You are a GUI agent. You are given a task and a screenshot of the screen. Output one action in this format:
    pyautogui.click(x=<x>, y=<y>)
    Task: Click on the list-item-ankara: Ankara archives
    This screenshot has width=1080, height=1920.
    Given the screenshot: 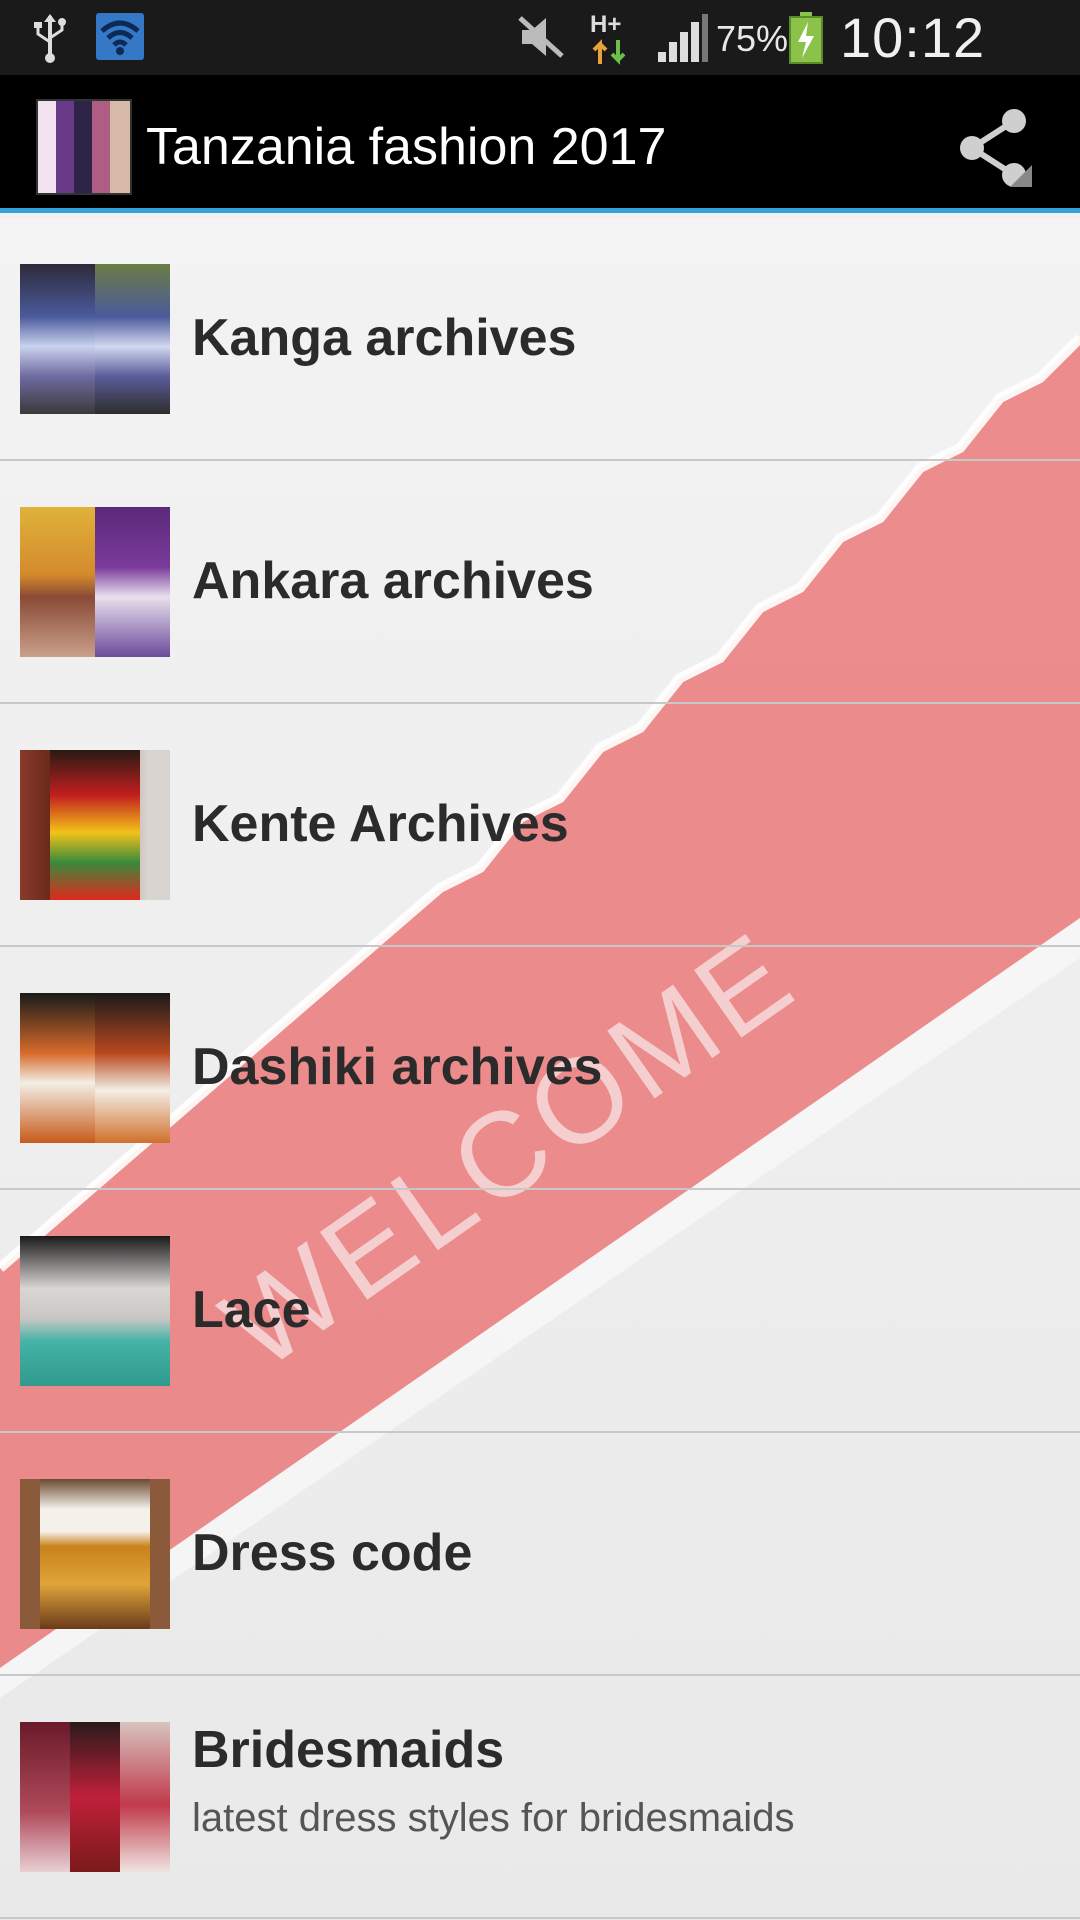 What is the action you would take?
    pyautogui.click(x=540, y=582)
    